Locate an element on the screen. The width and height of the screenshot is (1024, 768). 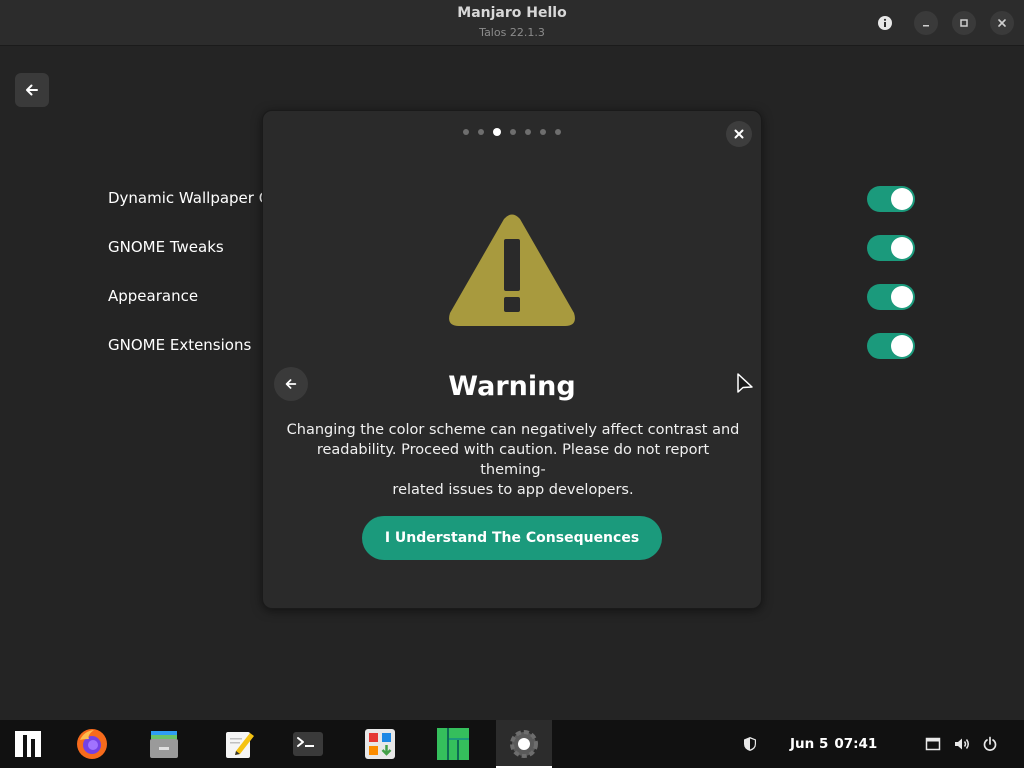
files-icon is located at coordinates (164, 744).